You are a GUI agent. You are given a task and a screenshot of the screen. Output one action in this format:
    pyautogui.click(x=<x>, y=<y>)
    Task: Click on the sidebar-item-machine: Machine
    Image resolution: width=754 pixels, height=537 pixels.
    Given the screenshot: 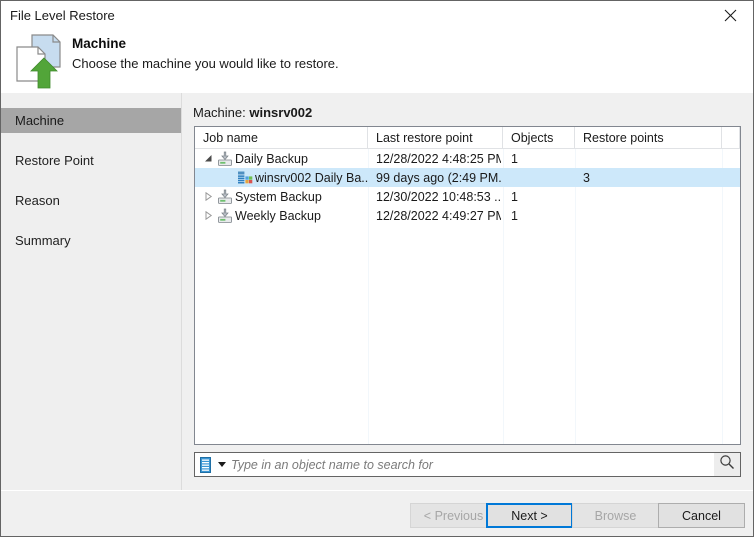 What is the action you would take?
    pyautogui.click(x=91, y=120)
    